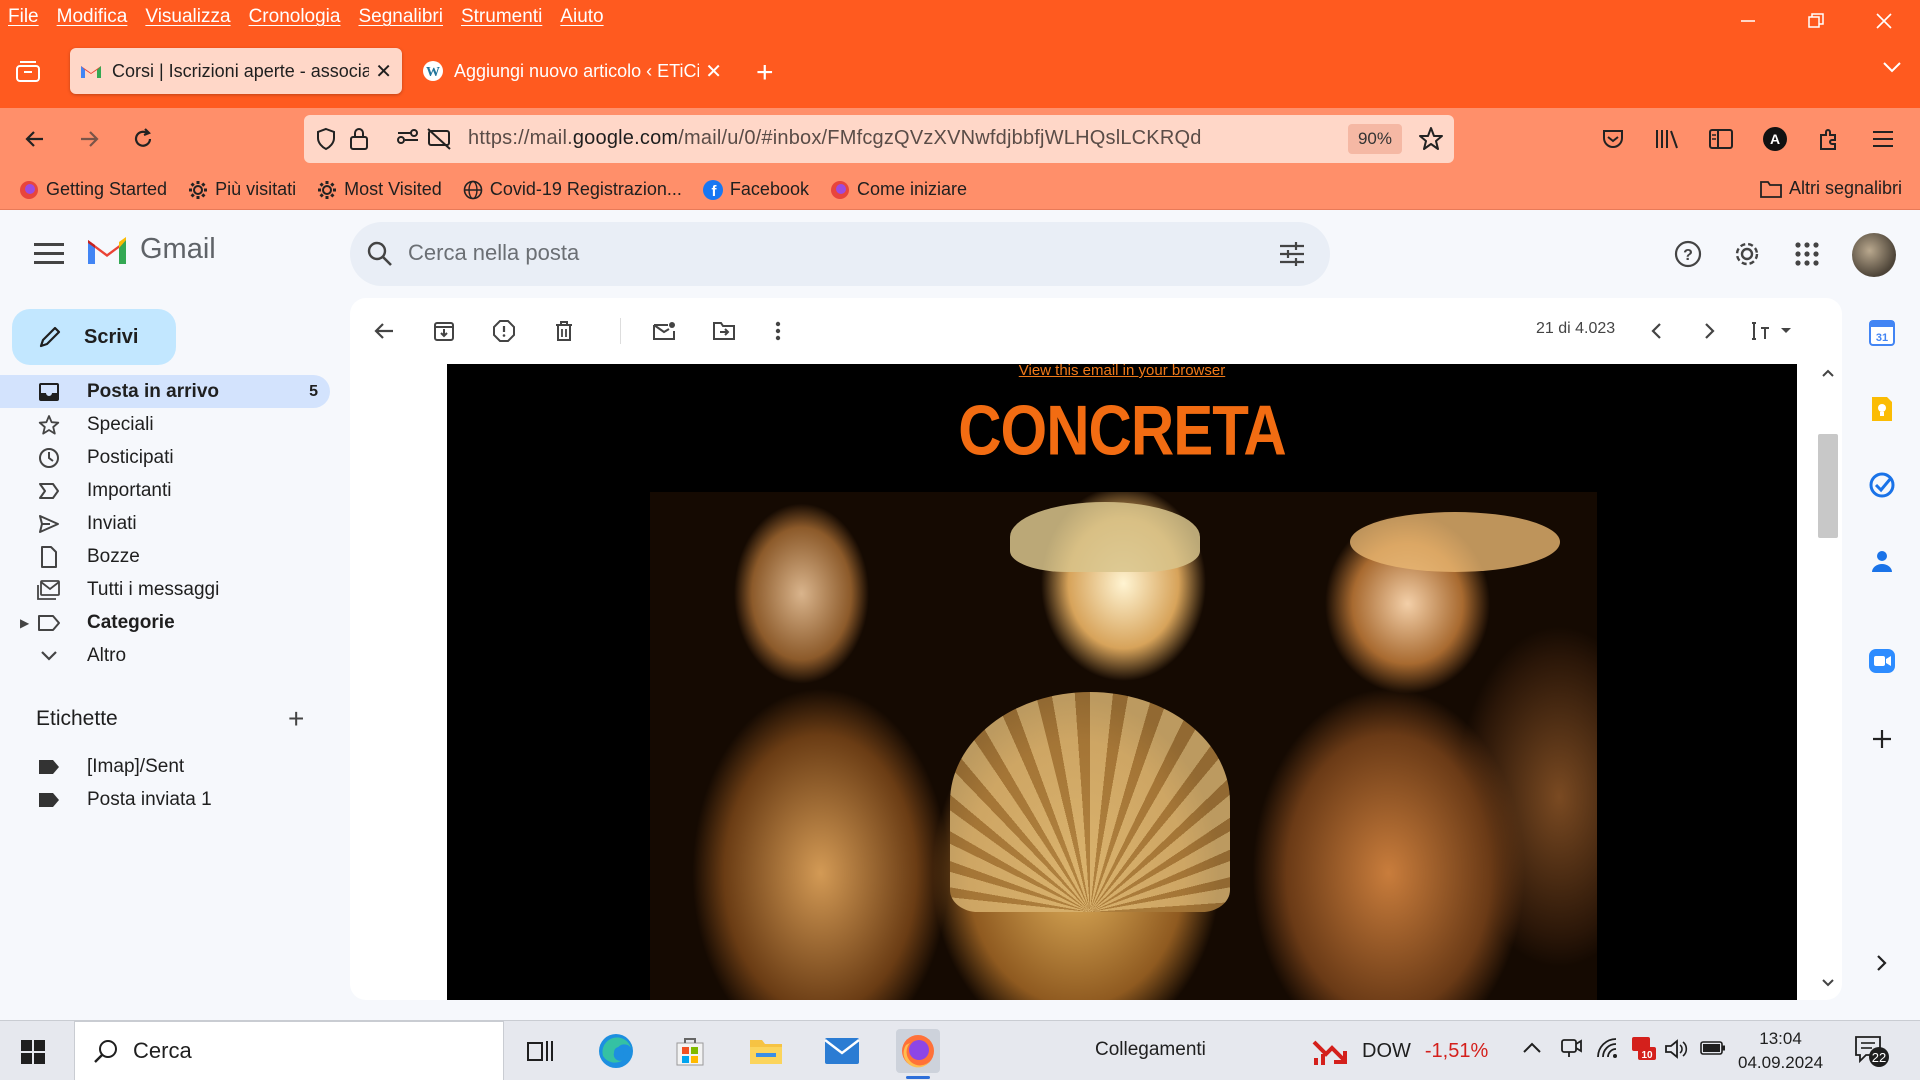  What do you see at coordinates (1780, 1051) in the screenshot?
I see `system-clock: 13:04 04.09.2024` at bounding box center [1780, 1051].